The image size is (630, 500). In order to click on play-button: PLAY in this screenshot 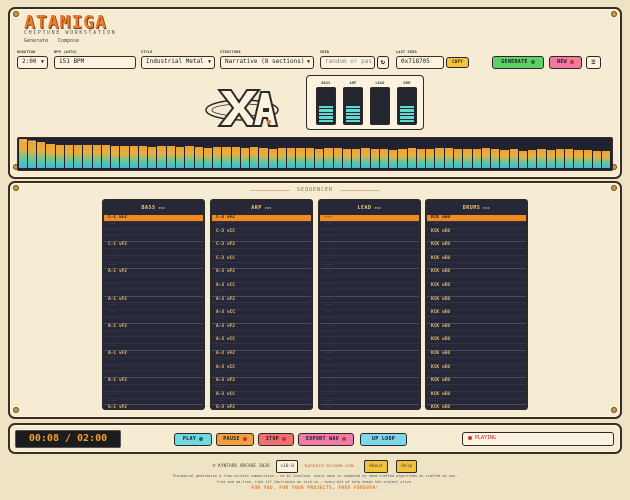, I will do `click(193, 439)`.